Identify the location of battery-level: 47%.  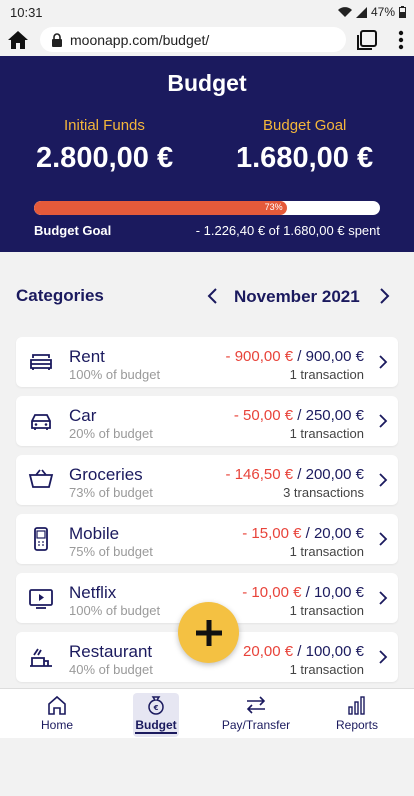
(382, 12).